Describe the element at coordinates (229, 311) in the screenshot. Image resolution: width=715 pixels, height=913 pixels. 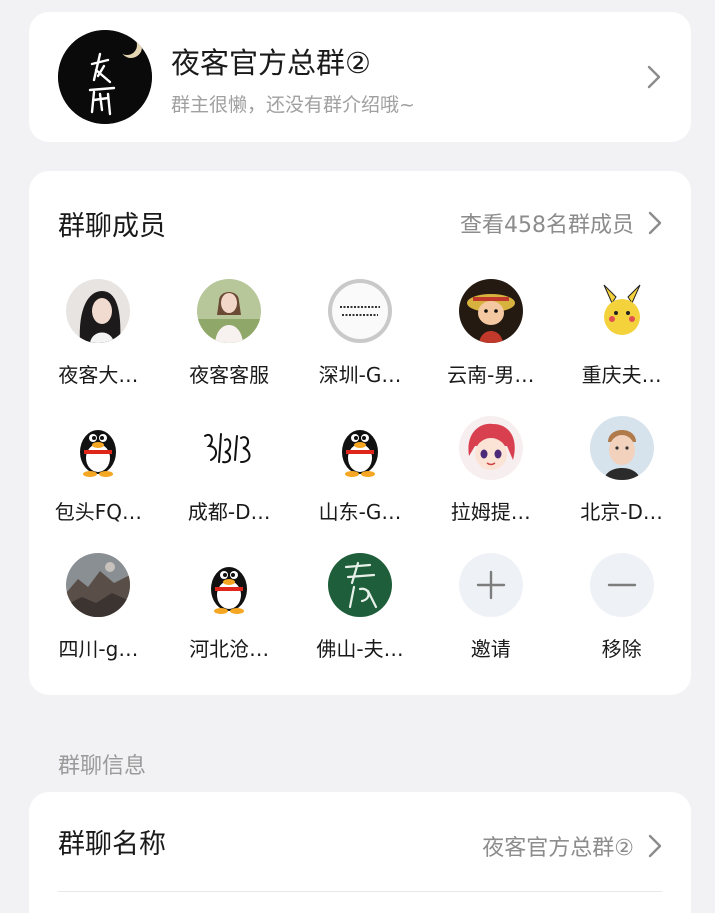
I see `photo-girl-icon` at that location.